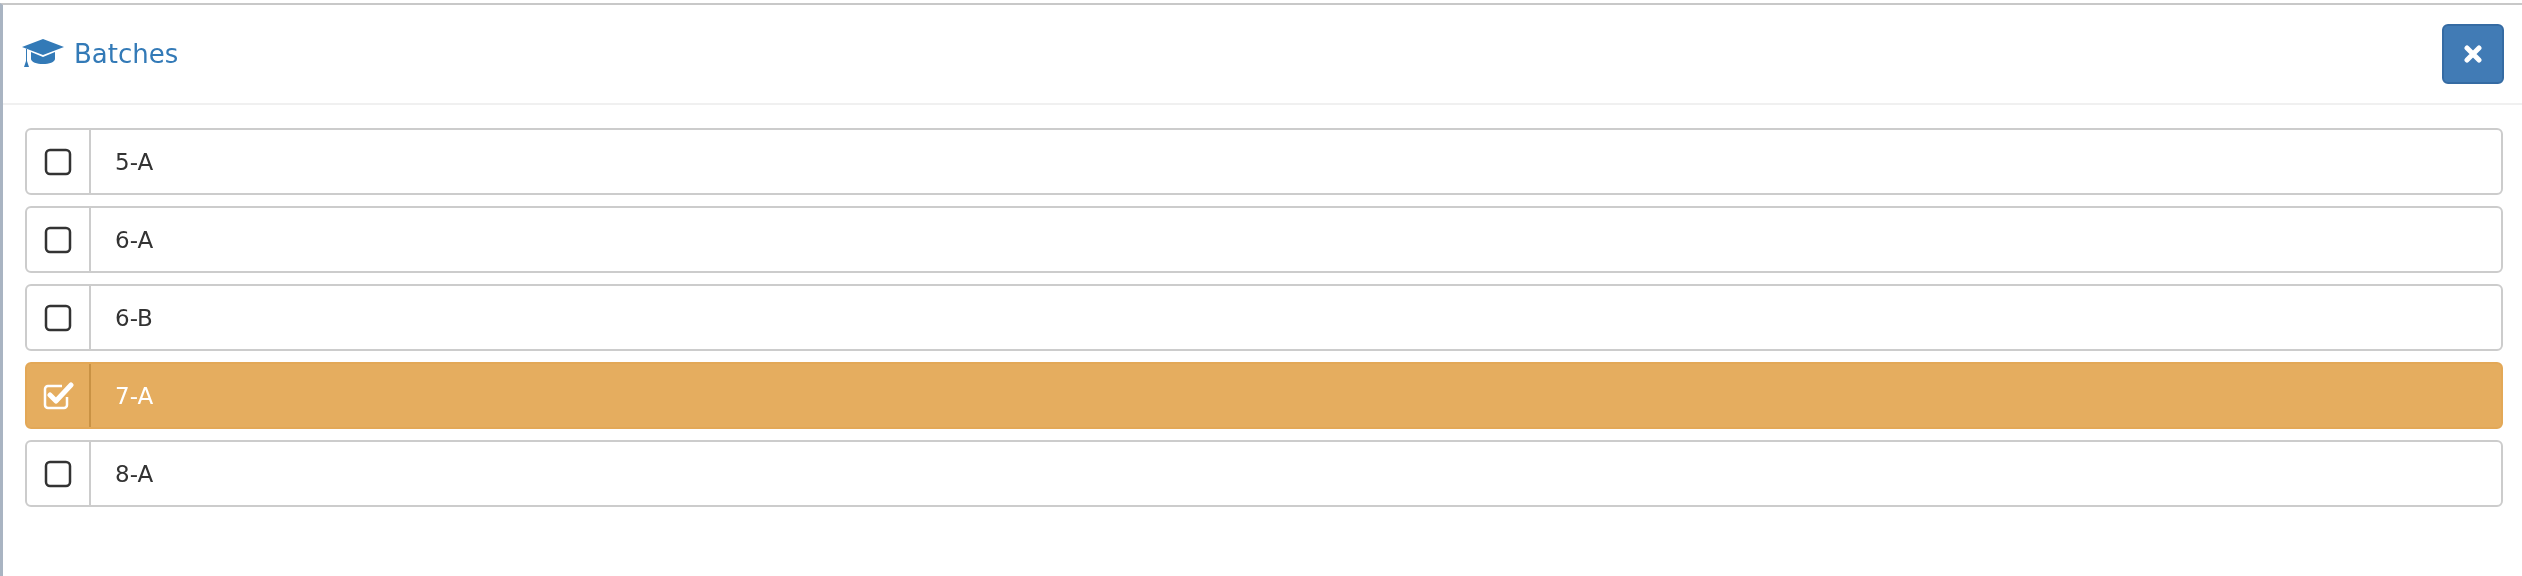 The image size is (2522, 576). What do you see at coordinates (133, 318) in the screenshot?
I see `batch-label: 6-B` at bounding box center [133, 318].